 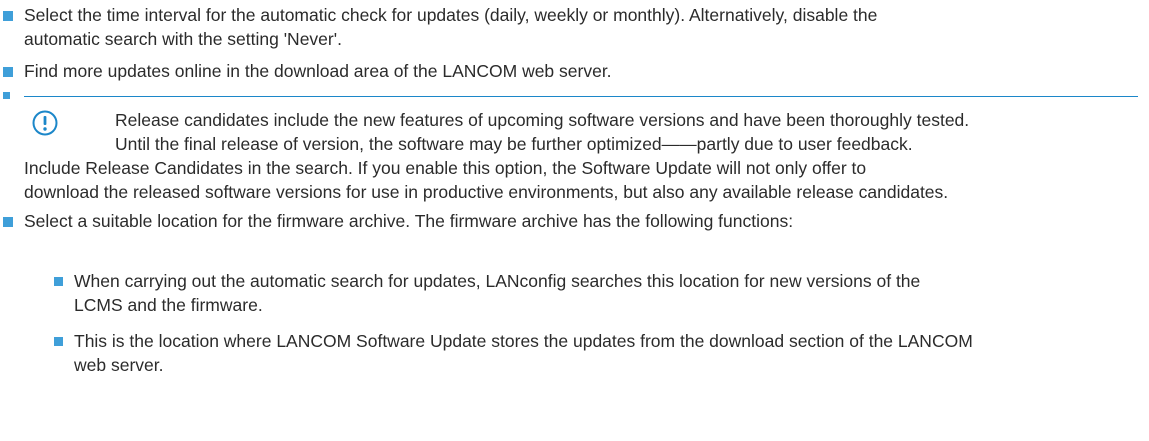 I want to click on sub-bullet-2-line-2: web server., so click(x=119, y=365).